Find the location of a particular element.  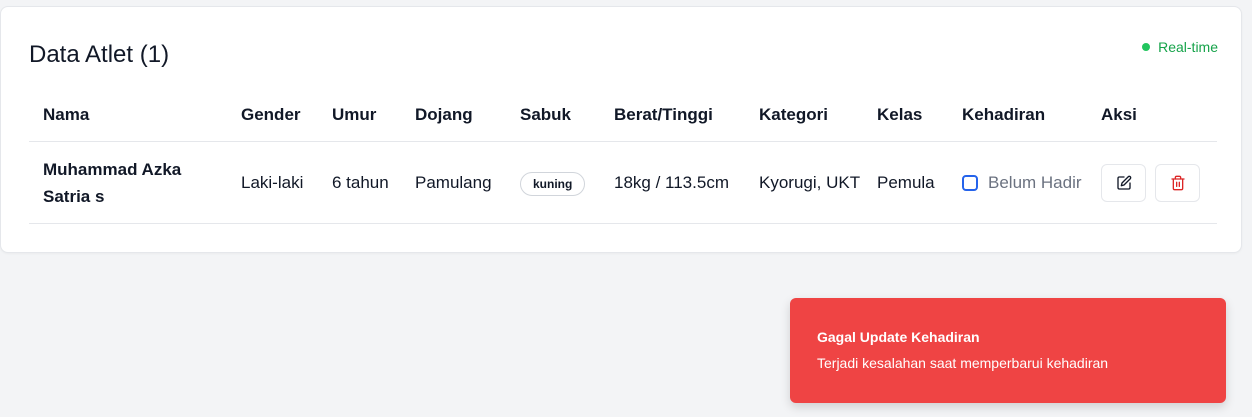

athlete-dojang: Pamulang is located at coordinates (453, 182).